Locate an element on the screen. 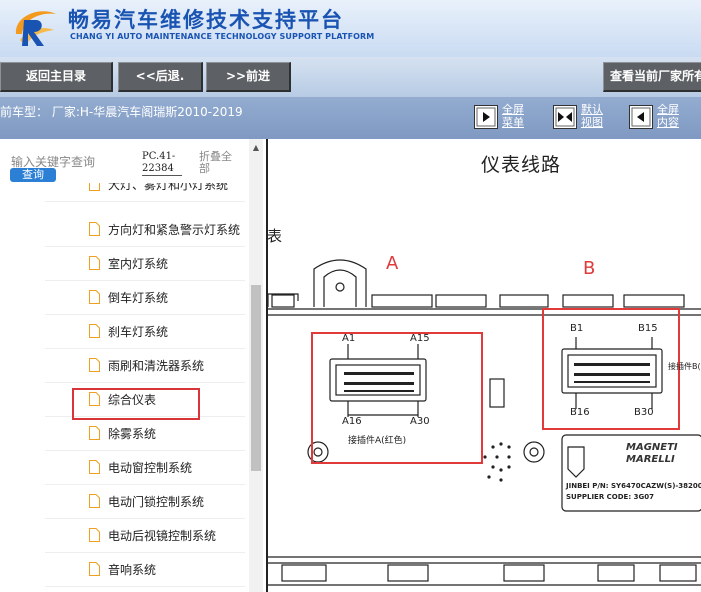 This screenshot has height=592, width=701. tree-item-lights: 大灯、雾灯和小灯系统 is located at coordinates (145, 192).